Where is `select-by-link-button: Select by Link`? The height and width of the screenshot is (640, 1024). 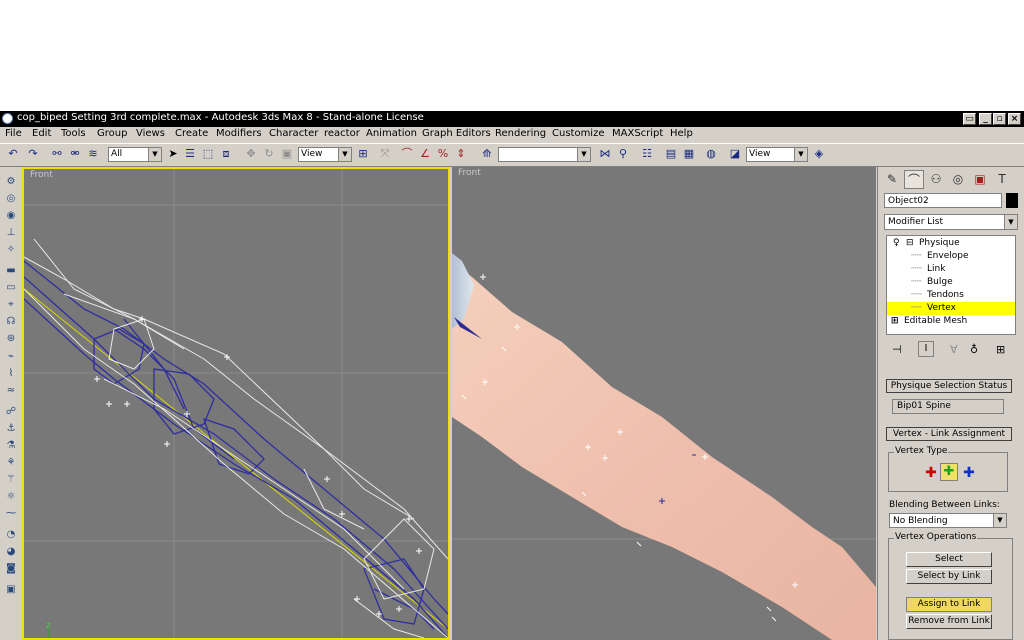 select-by-link-button: Select by Link is located at coordinates (949, 576).